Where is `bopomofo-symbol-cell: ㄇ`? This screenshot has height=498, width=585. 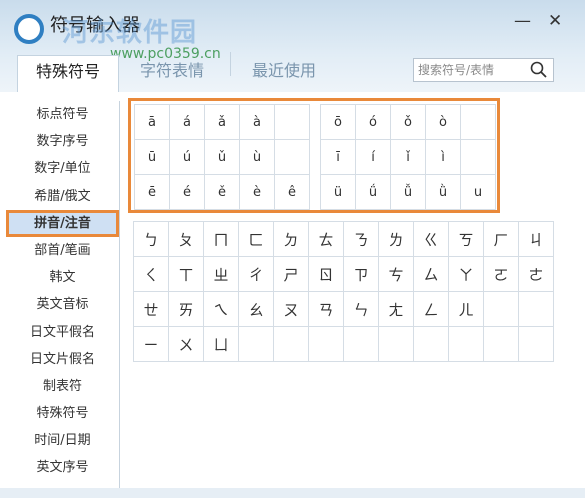 bopomofo-symbol-cell: ㄇ is located at coordinates (221, 239).